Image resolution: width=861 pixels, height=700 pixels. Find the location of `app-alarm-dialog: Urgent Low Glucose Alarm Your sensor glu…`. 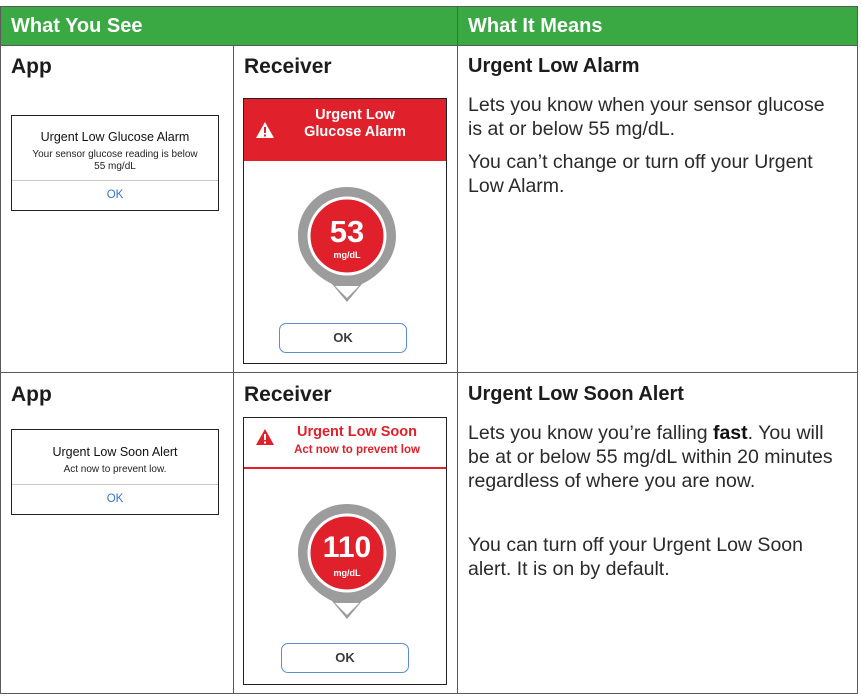

app-alarm-dialog: Urgent Low Glucose Alarm Your sensor glu… is located at coordinates (115, 163).